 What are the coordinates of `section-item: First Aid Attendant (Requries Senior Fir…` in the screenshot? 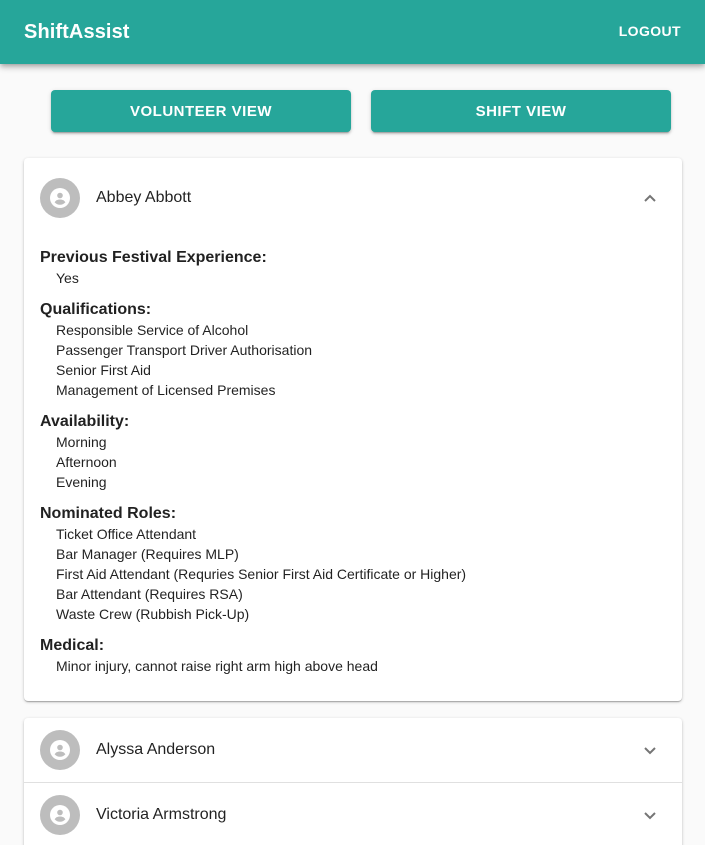 It's located at (261, 574).